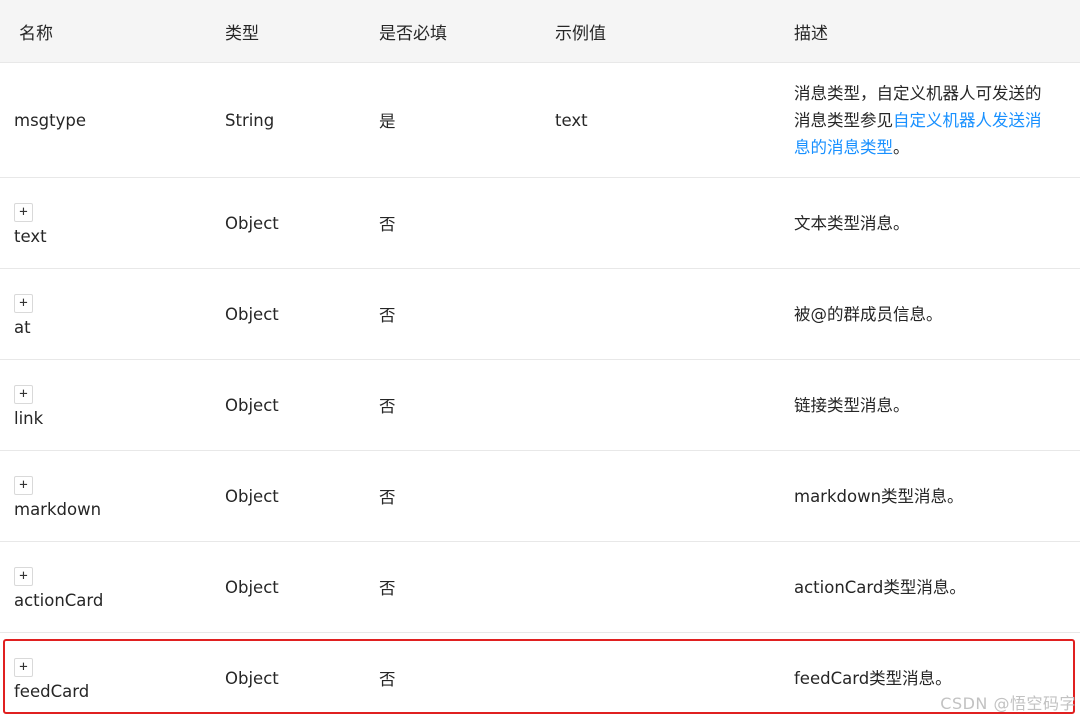 This screenshot has height=720, width=1080. Describe the element at coordinates (930, 120) in the screenshot. I see `cell-description: 消息类型，自定义机器人可发送的消息类型参见自定义机器人发送消息的消息类型。` at that location.